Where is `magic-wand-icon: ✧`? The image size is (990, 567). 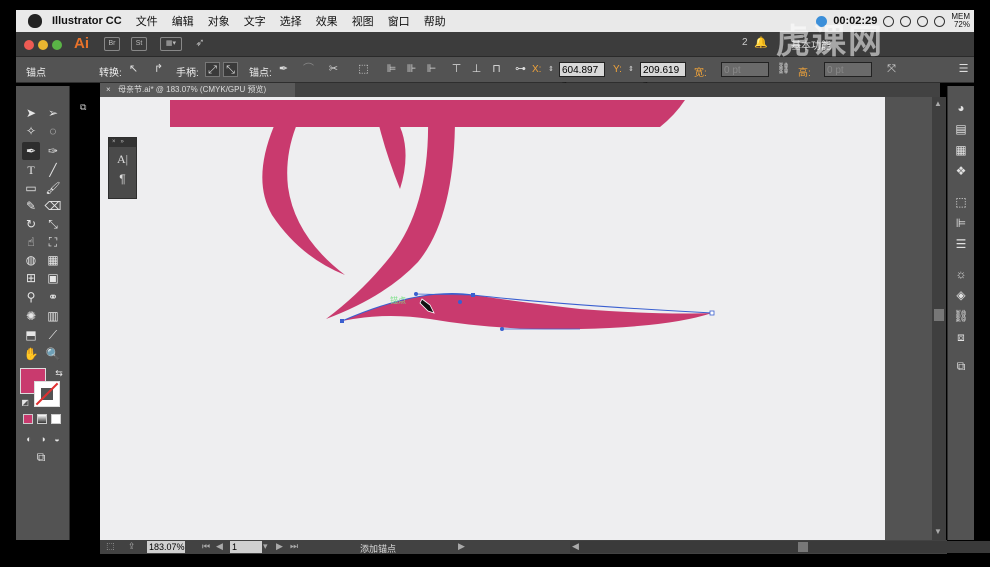 magic-wand-icon: ✧ is located at coordinates (31, 131).